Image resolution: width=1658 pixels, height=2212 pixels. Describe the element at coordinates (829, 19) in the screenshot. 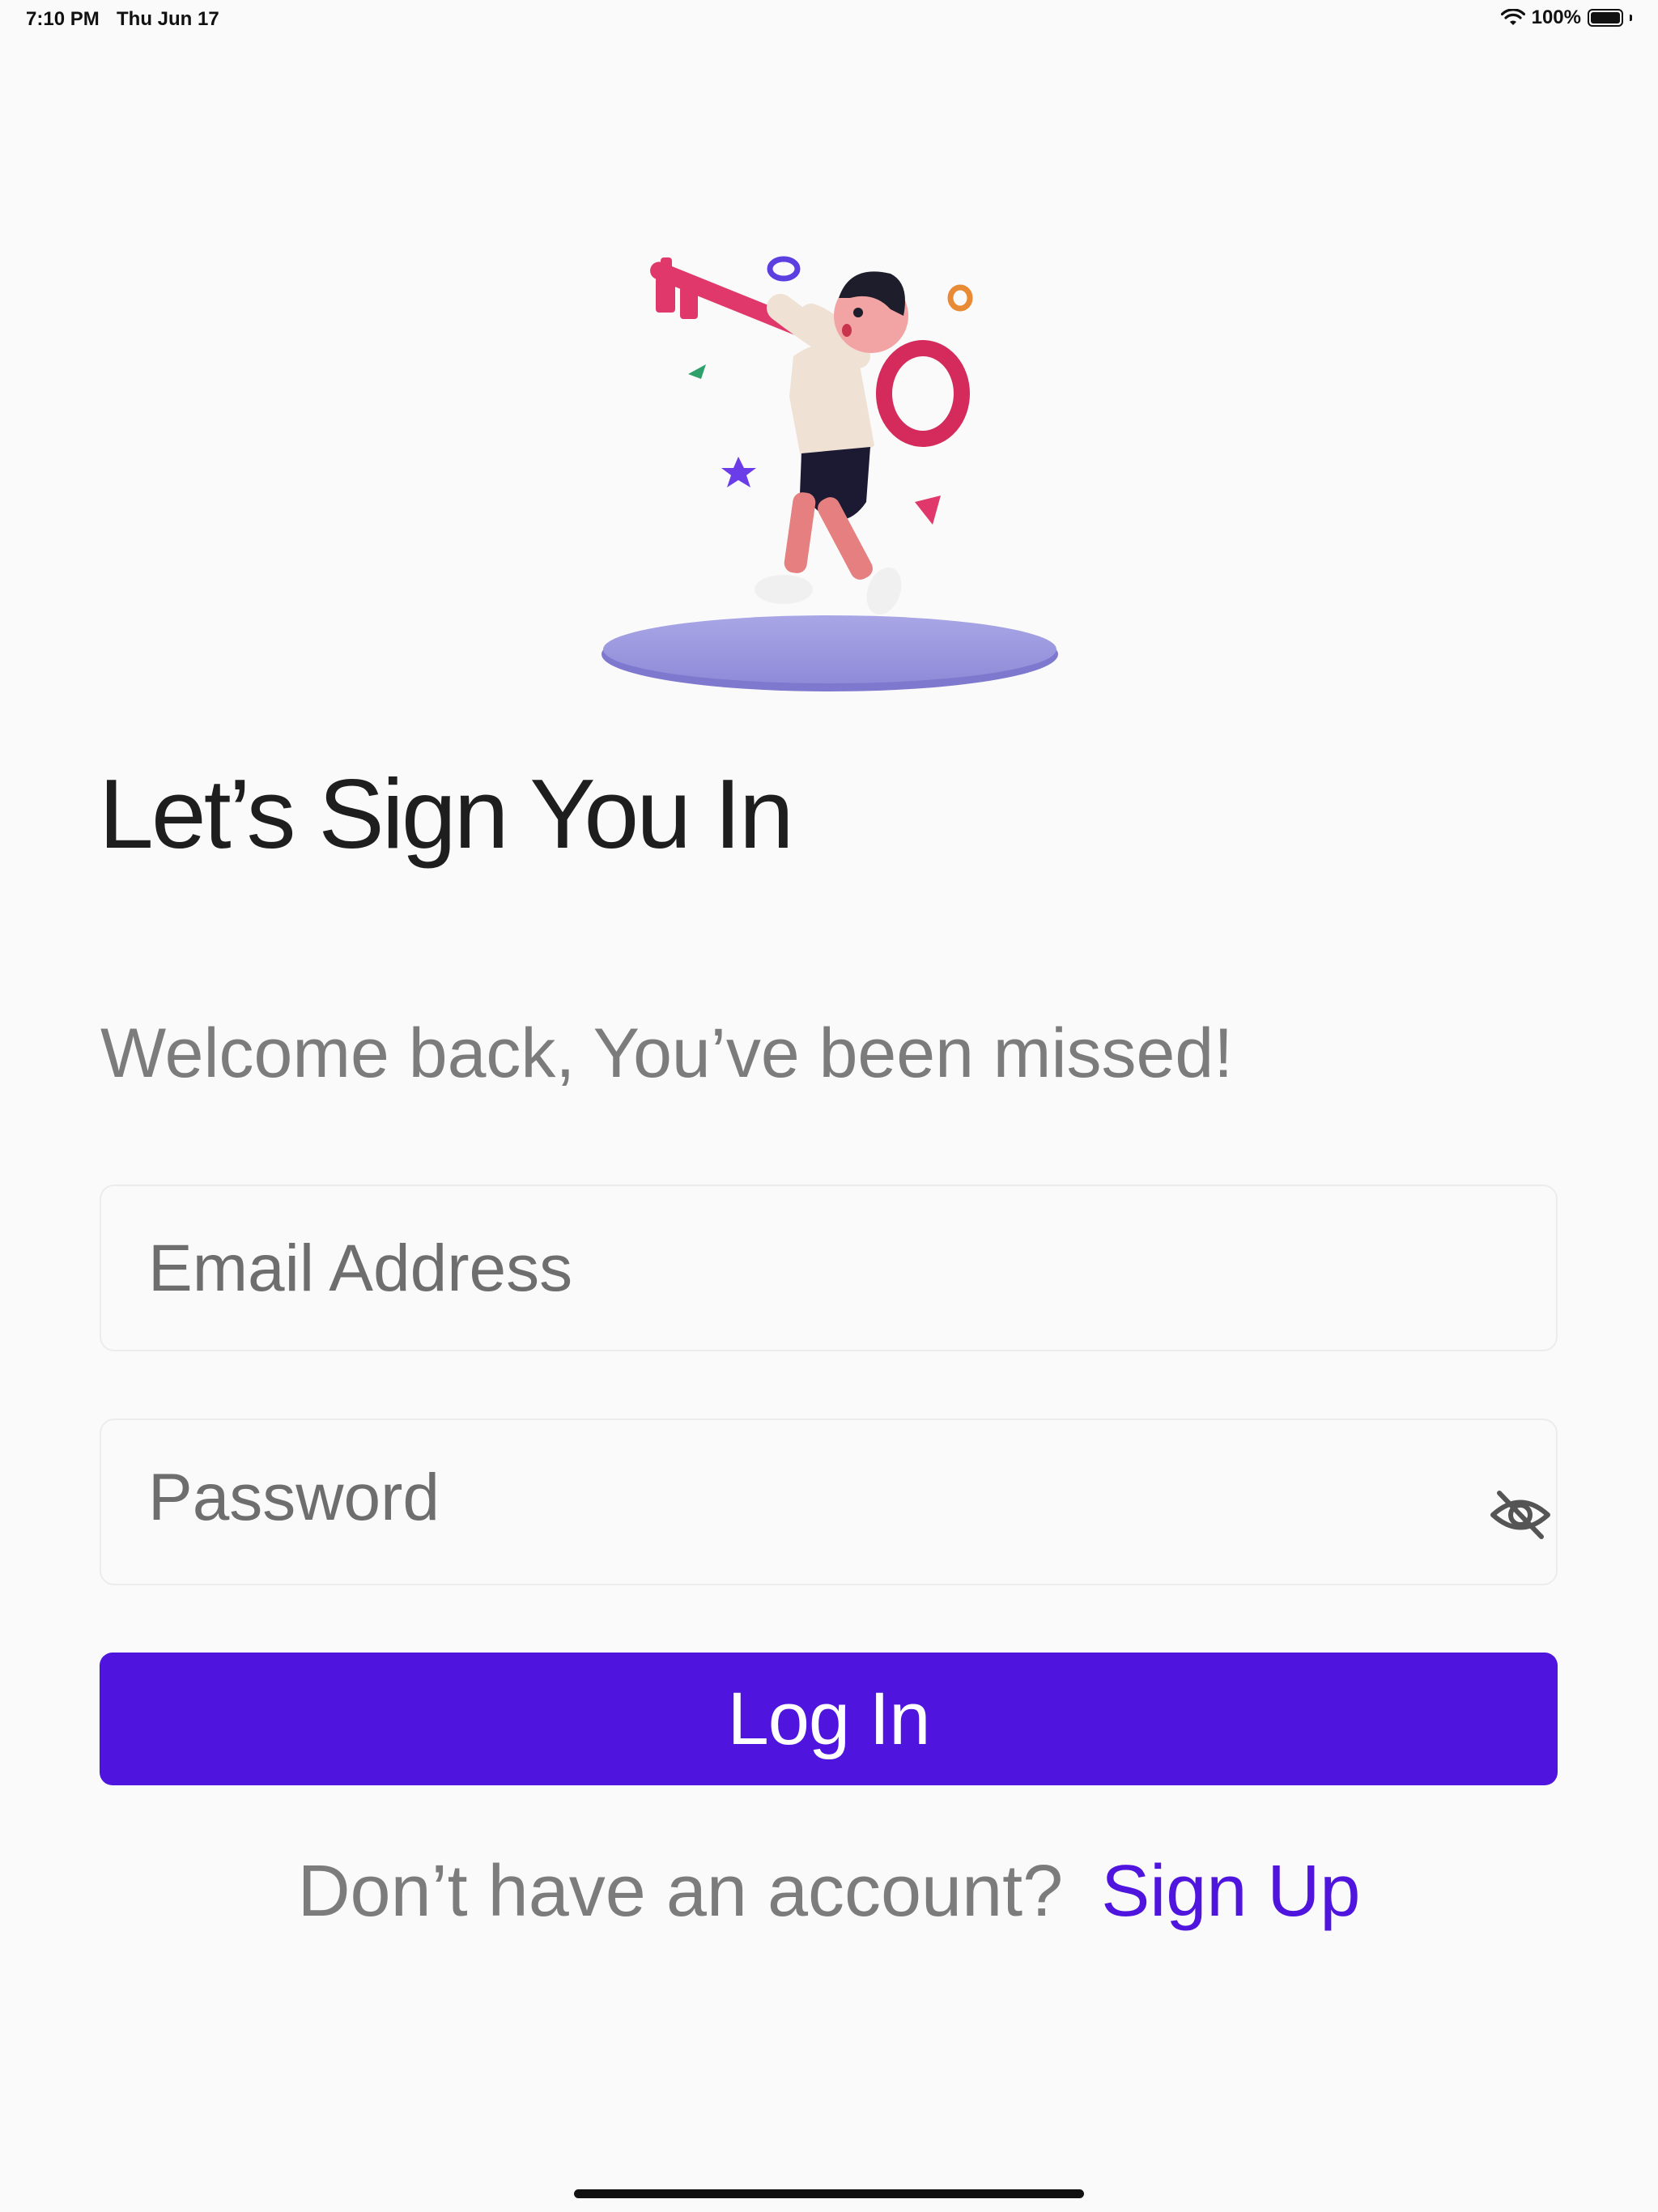

I see `status-bar: 7:10 PM Thu Jun 17 100%` at that location.